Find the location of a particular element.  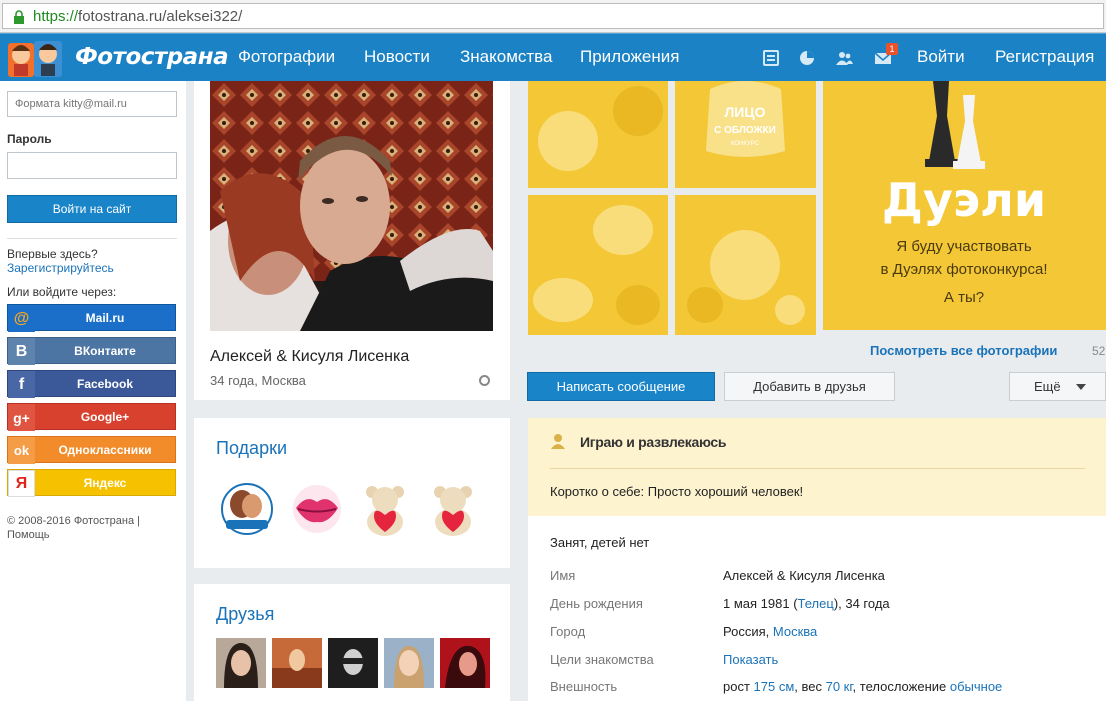

more-label: Ещё is located at coordinates (1047, 386).